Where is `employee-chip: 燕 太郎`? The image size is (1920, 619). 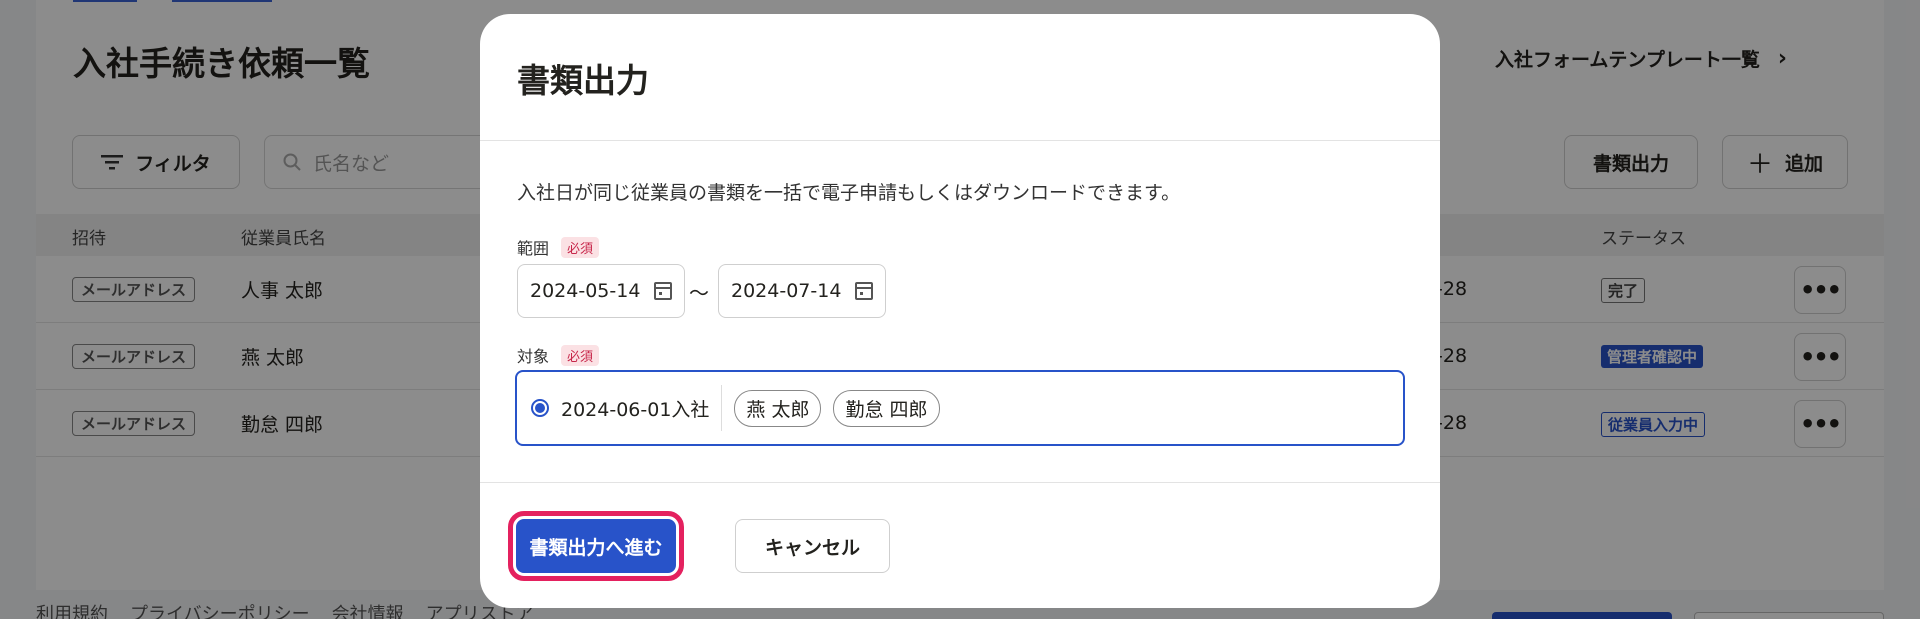
employee-chip: 燕 太郎 is located at coordinates (778, 408).